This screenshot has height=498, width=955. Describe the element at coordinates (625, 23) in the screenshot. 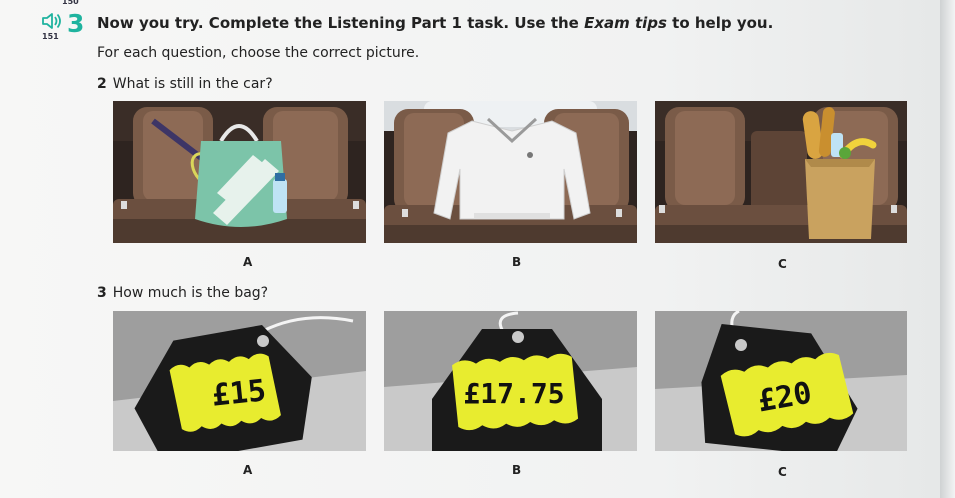

I see `exam-tips-reference: Exam tips` at that location.